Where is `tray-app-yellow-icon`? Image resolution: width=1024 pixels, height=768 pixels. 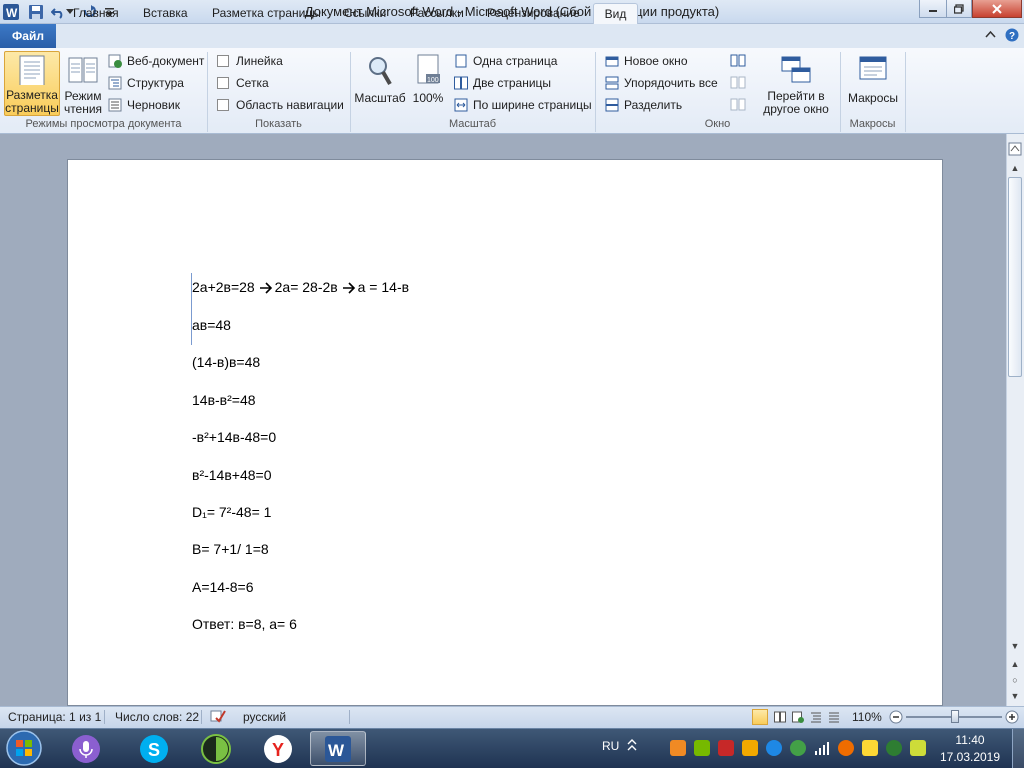
tray-app-yellow-icon is located at coordinates (870, 748).